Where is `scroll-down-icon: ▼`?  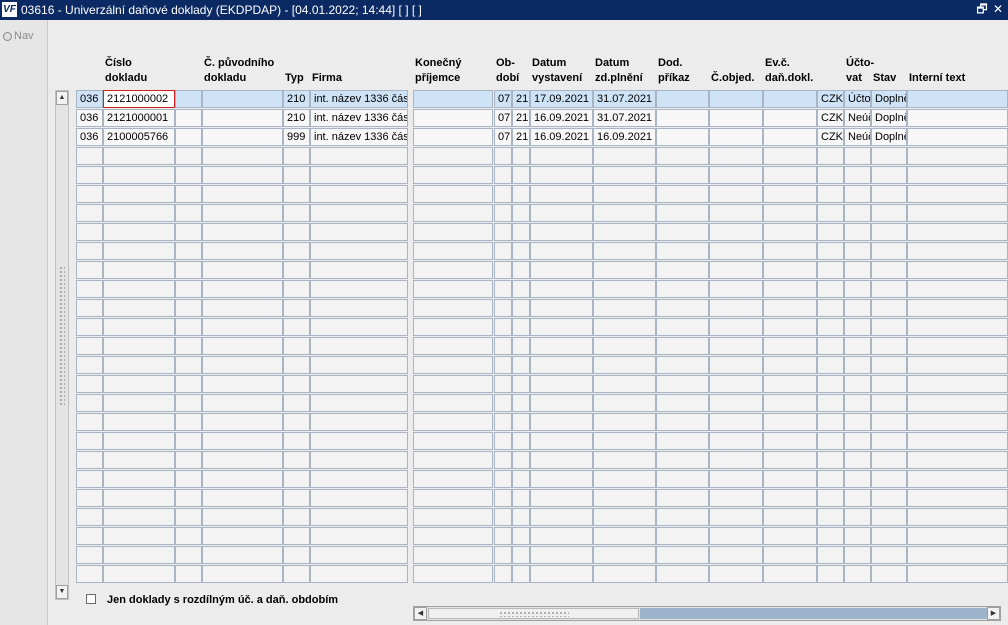
scroll-down-icon: ▼ is located at coordinates (62, 592).